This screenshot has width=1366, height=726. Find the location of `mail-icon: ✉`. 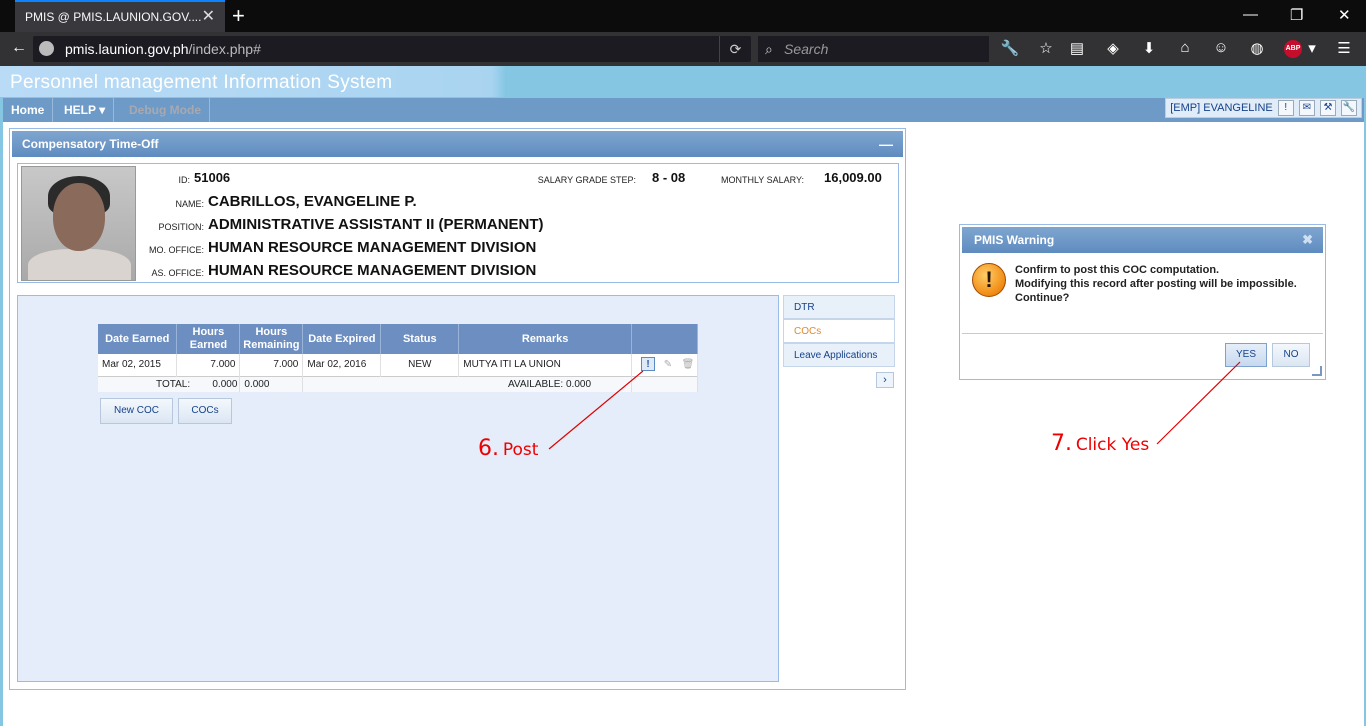

mail-icon: ✉ is located at coordinates (1306, 108).